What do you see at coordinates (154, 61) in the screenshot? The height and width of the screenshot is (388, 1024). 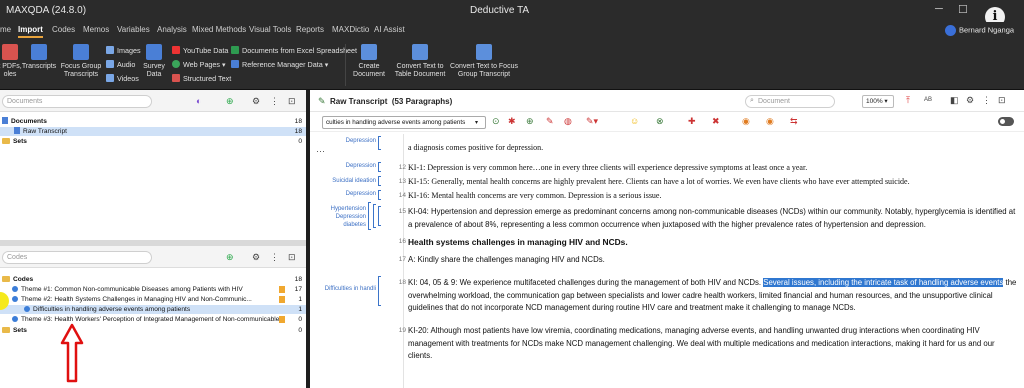 I see `import-survey-button: Survey Data` at bounding box center [154, 61].